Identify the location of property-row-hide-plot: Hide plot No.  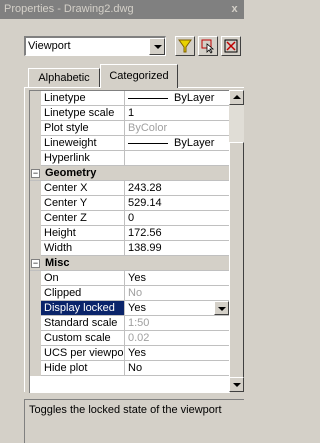
(130, 368).